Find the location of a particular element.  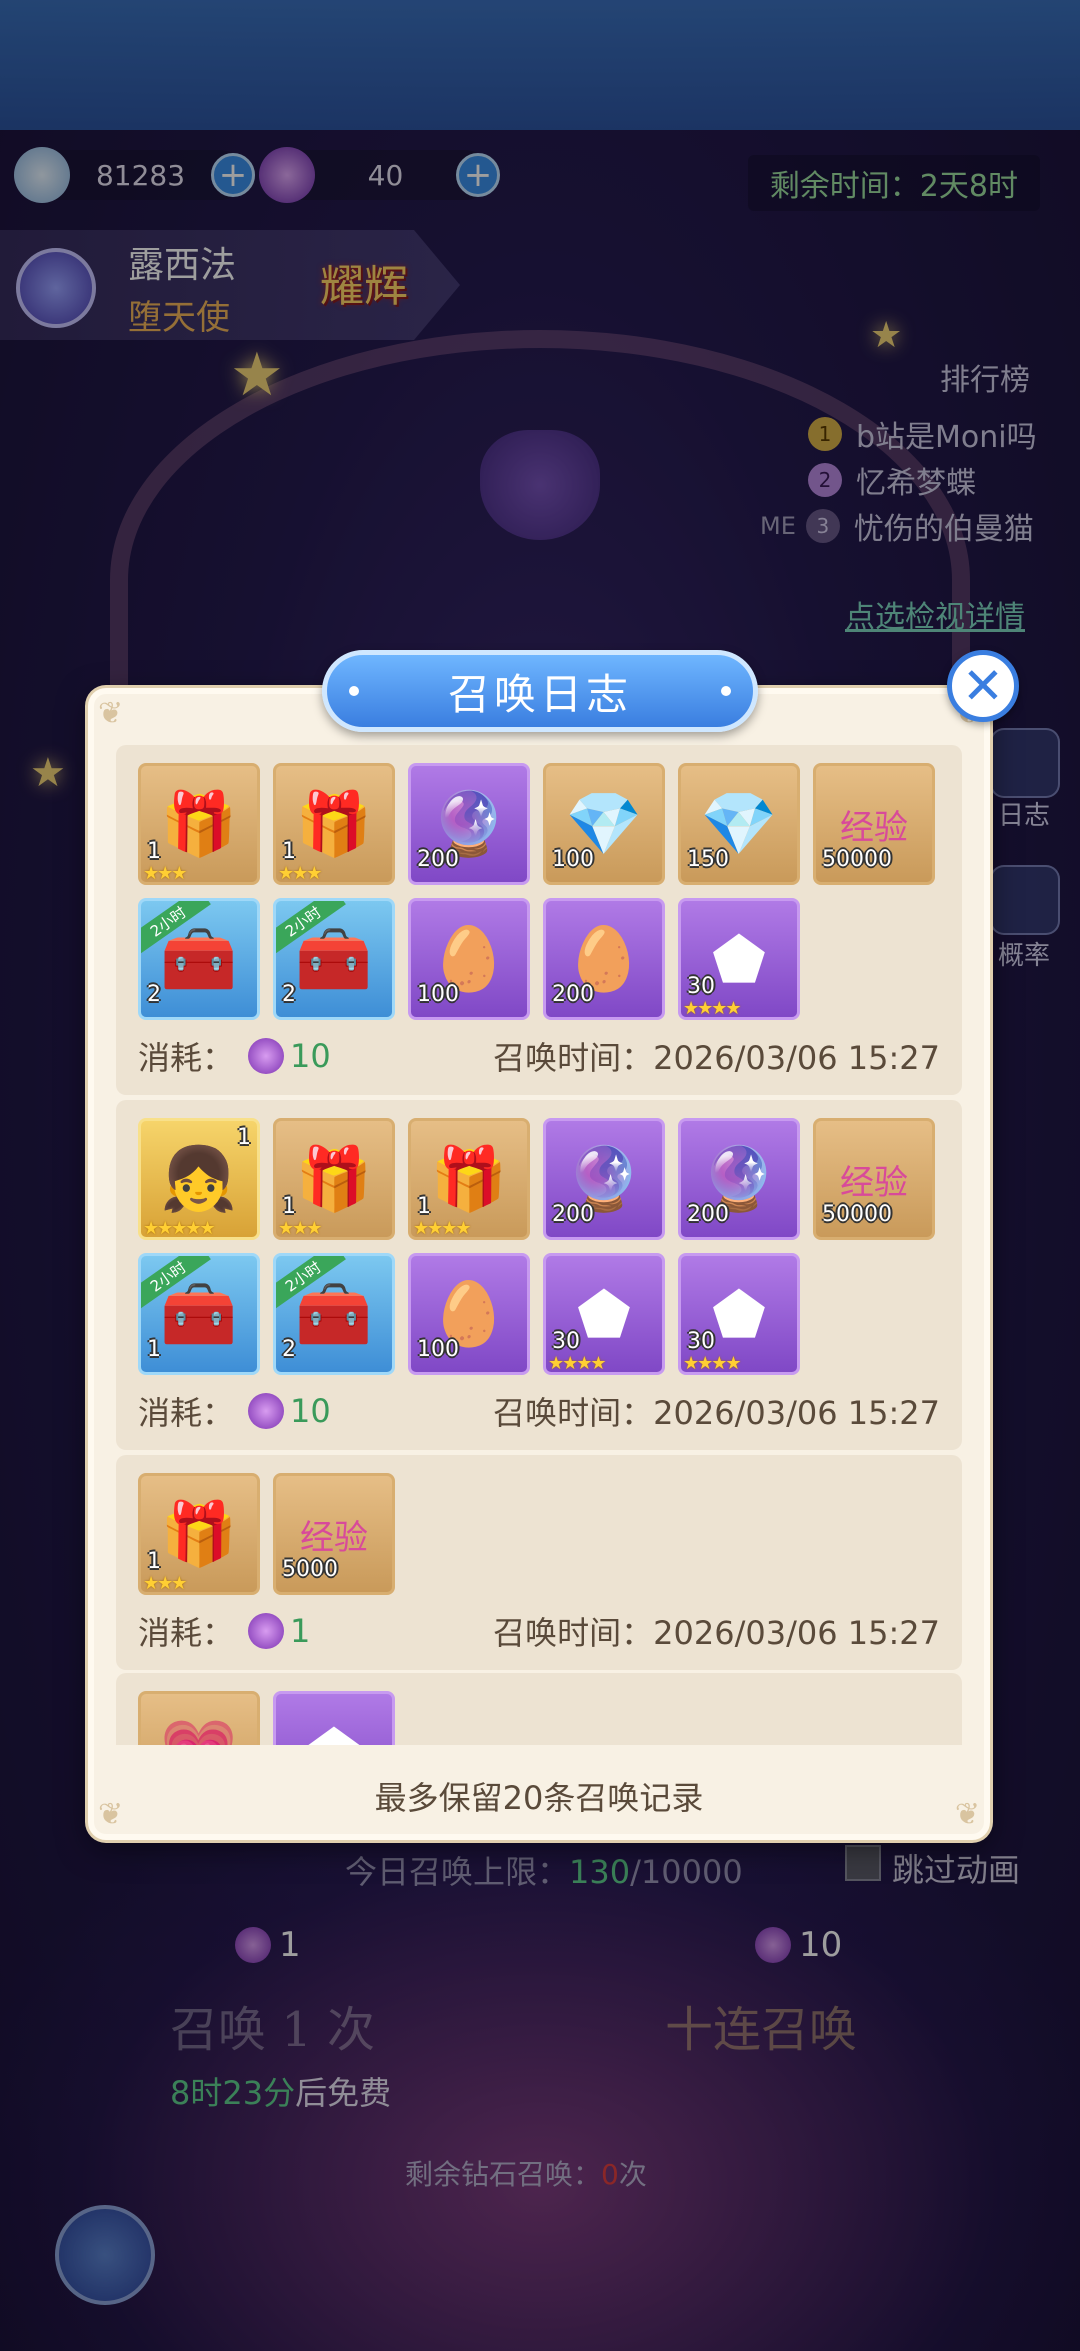

reward-item-golden-egg: 🥚 200 is located at coordinates (604, 959).